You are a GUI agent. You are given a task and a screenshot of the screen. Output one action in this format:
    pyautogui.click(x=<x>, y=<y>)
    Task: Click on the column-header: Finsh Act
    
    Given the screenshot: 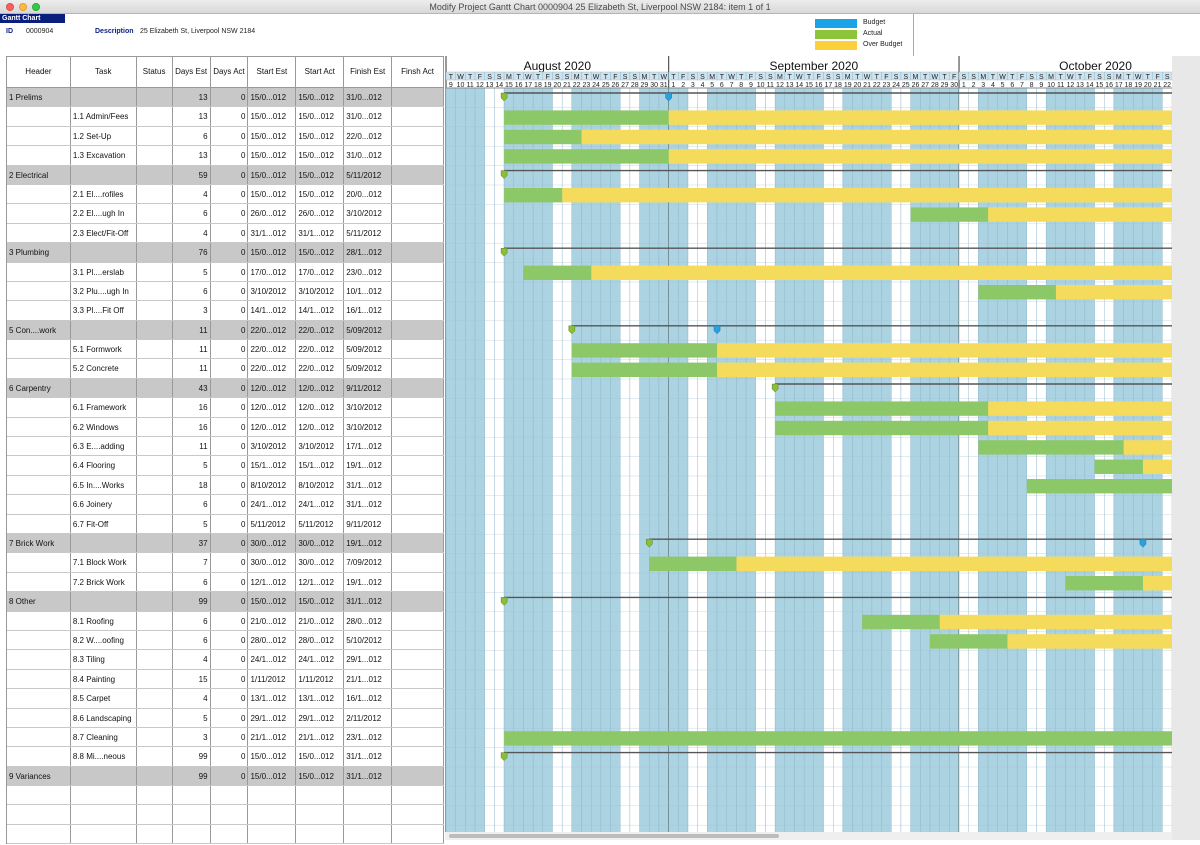 What is the action you would take?
    pyautogui.click(x=418, y=72)
    